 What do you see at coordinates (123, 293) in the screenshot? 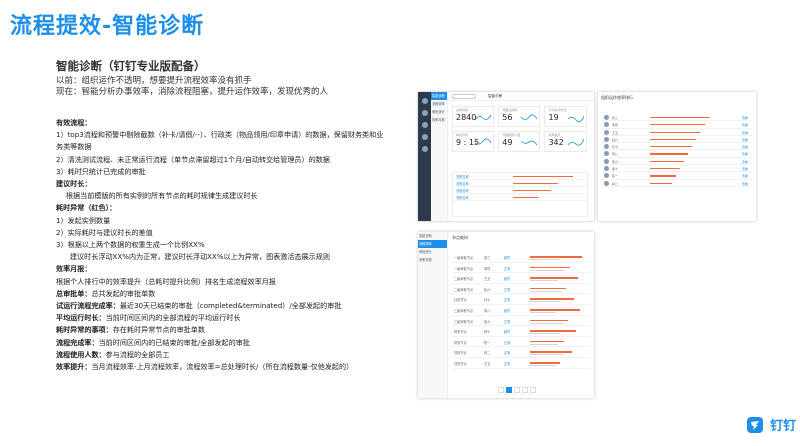
I see `total-text: 总共发起的审批单数` at bounding box center [123, 293].